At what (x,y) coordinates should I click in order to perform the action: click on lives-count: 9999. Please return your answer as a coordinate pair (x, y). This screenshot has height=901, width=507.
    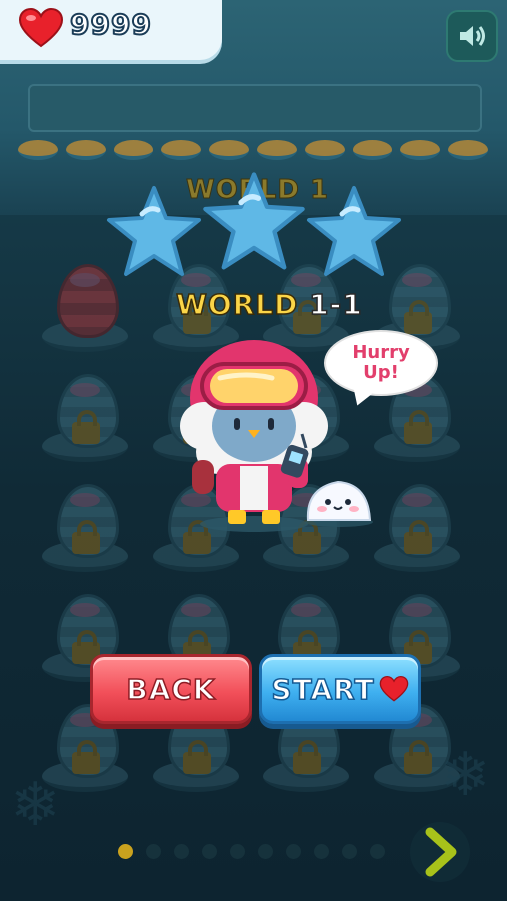
    Looking at the image, I should click on (110, 24).